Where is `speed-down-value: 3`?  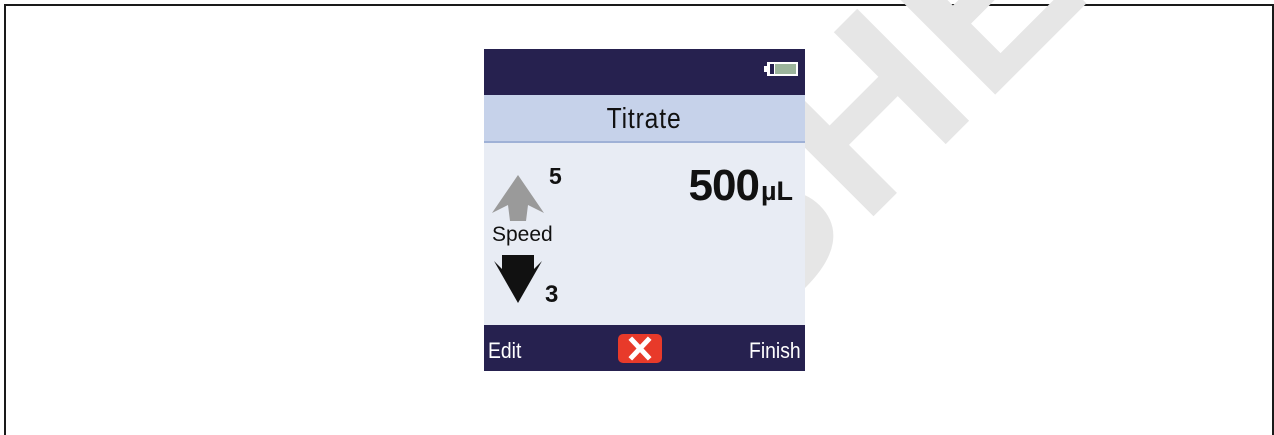 speed-down-value: 3 is located at coordinates (552, 294).